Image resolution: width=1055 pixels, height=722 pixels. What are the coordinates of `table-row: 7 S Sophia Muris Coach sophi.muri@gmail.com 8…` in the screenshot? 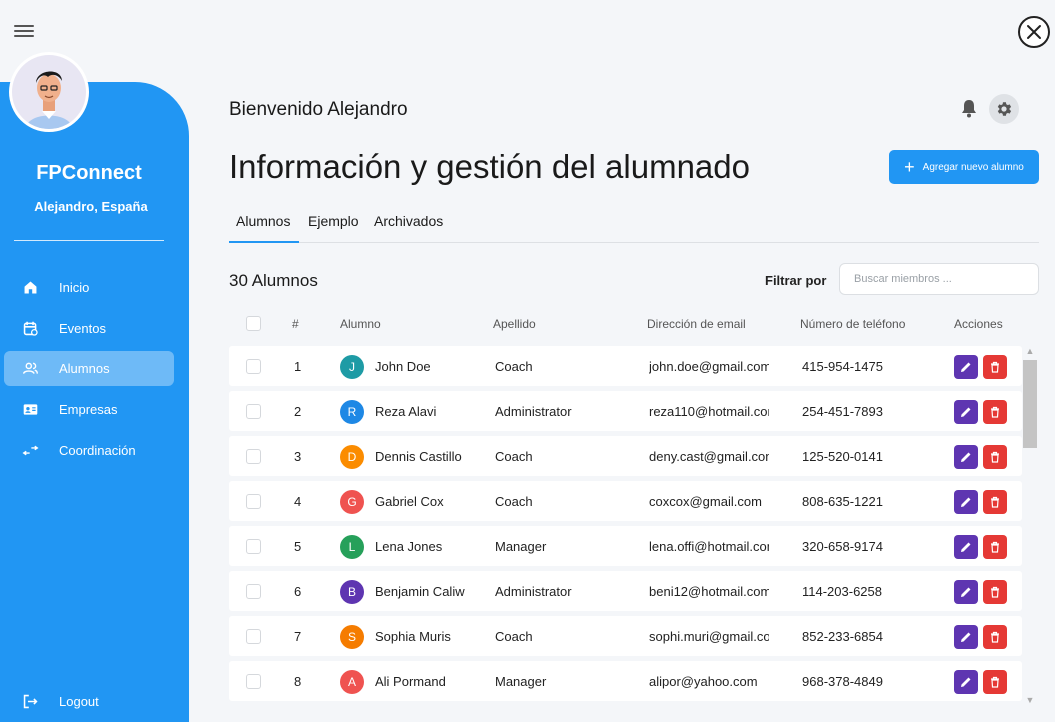 It's located at (625, 636).